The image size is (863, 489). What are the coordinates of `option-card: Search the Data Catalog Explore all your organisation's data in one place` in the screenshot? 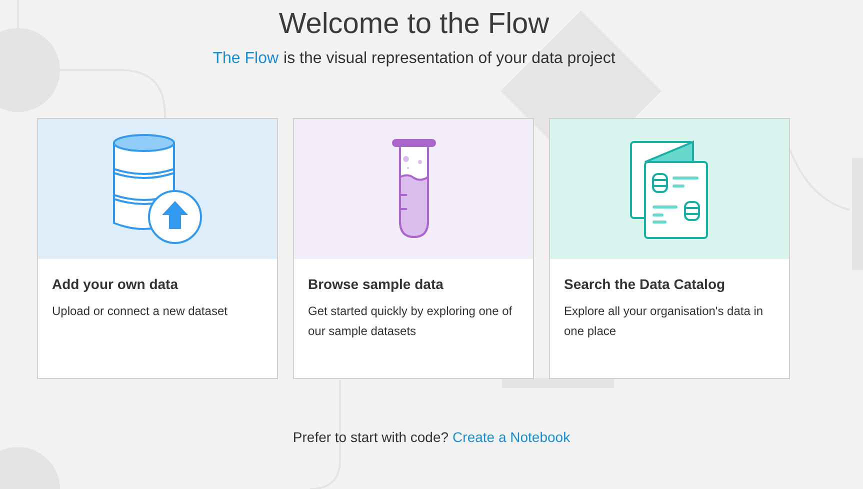 It's located at (669, 248).